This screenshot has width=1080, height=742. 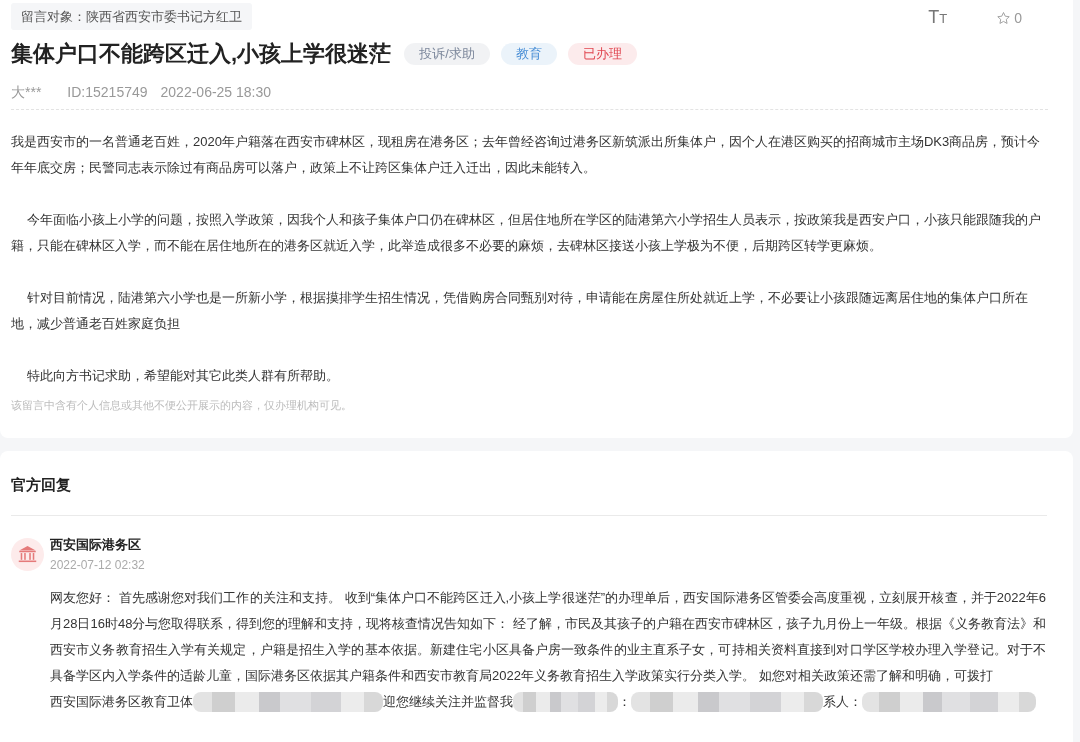 What do you see at coordinates (528, 54) in the screenshot?
I see `category-tag: 教育` at bounding box center [528, 54].